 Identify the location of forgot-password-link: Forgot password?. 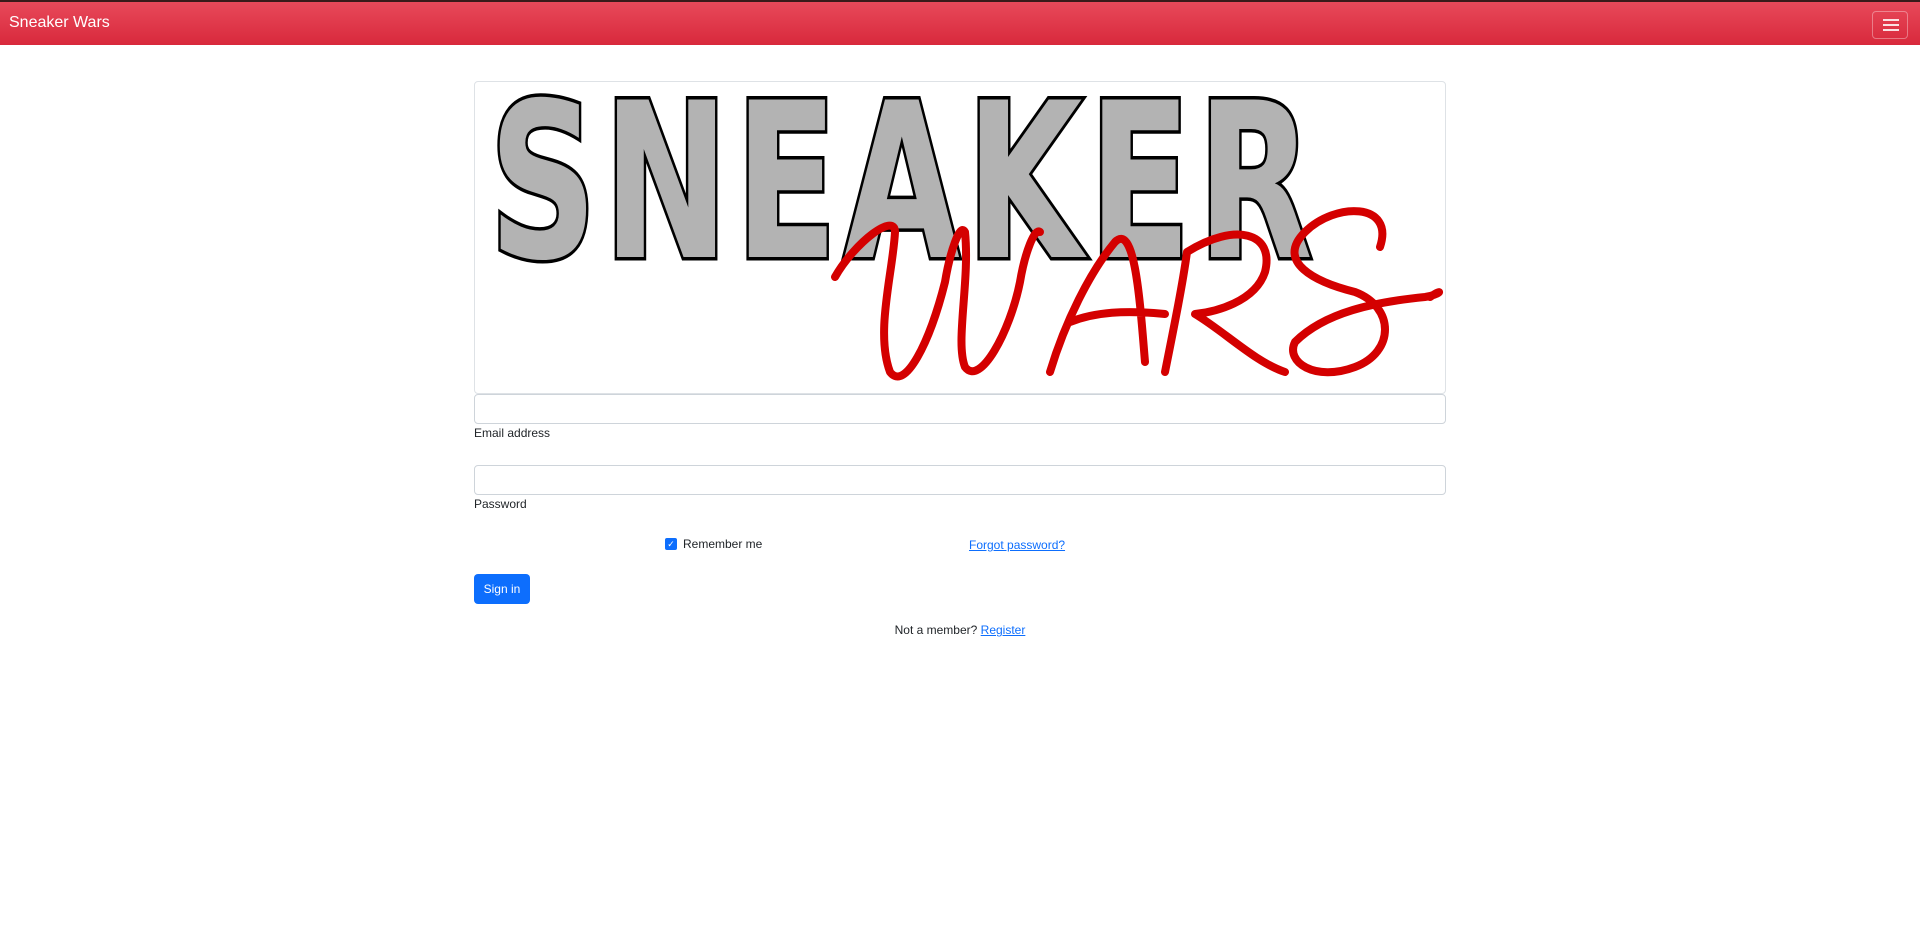
(1017, 545).